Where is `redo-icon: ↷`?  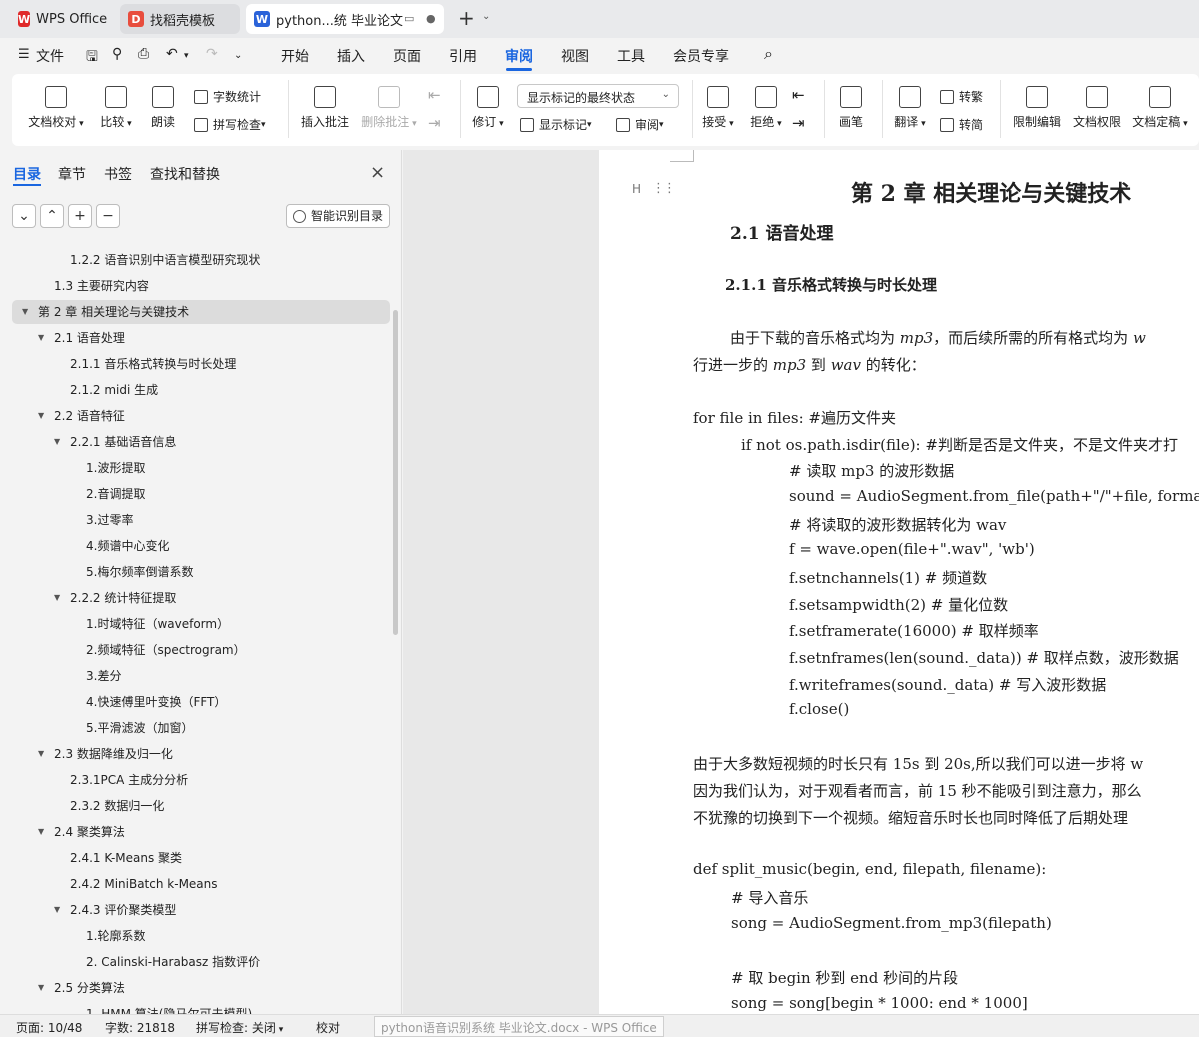
redo-icon: ↷ is located at coordinates (212, 54).